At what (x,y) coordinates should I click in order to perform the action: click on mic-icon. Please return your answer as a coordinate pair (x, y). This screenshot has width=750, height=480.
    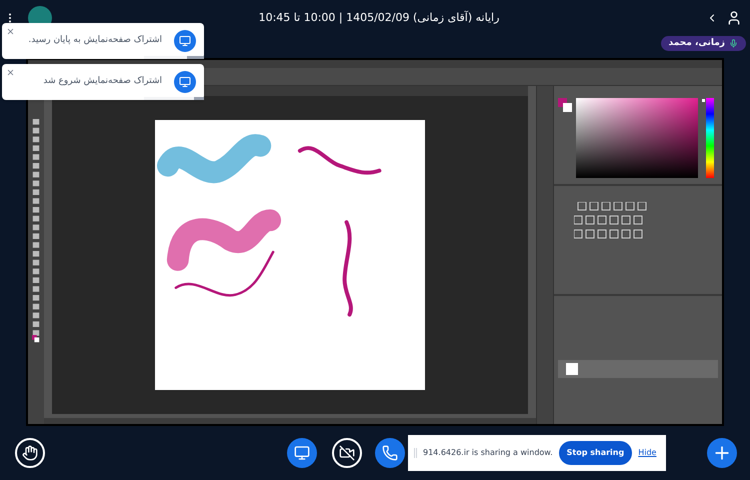
    Looking at the image, I should click on (733, 43).